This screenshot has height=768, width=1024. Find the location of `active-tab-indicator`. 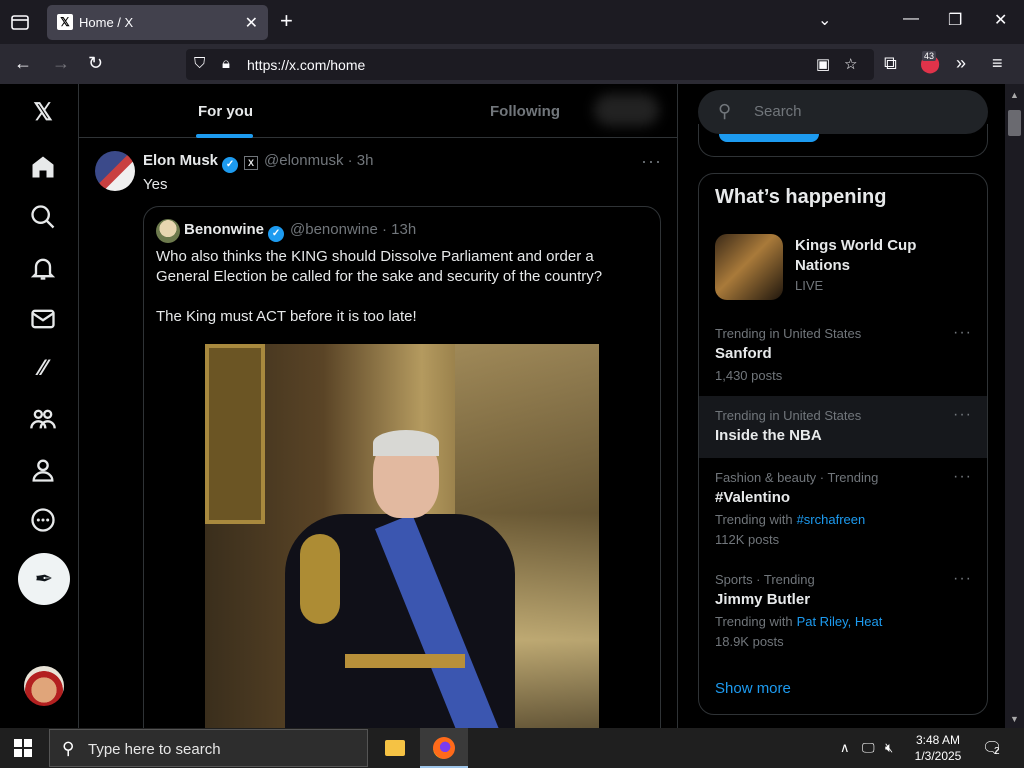

active-tab-indicator is located at coordinates (224, 136).